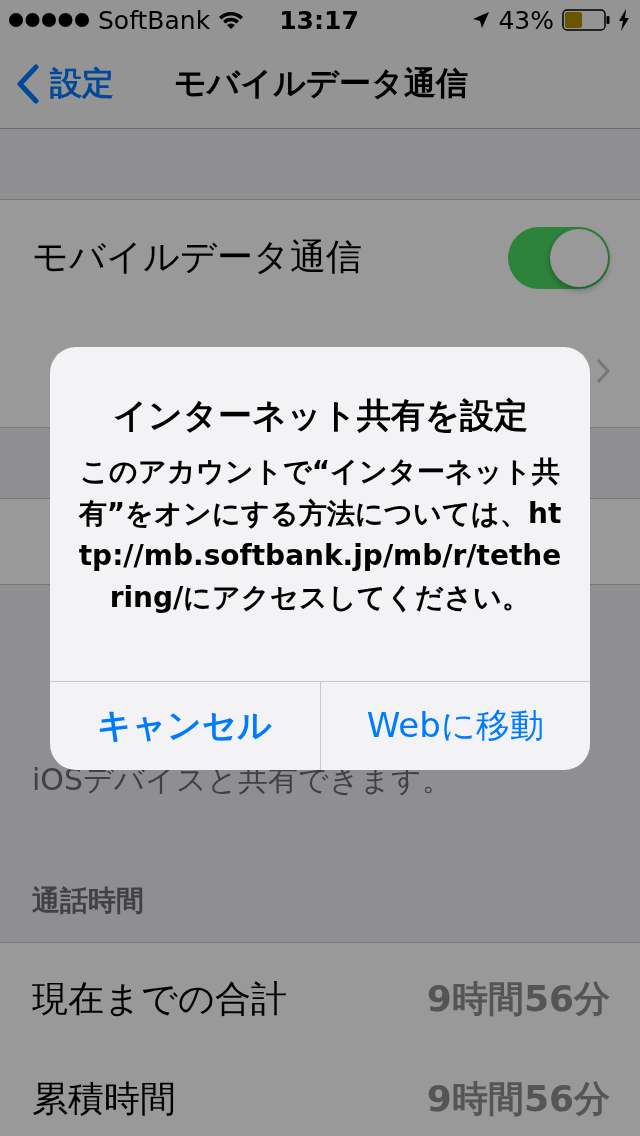  Describe the element at coordinates (320, 415) in the screenshot. I see `alert-title: インターネット共有を設定` at that location.